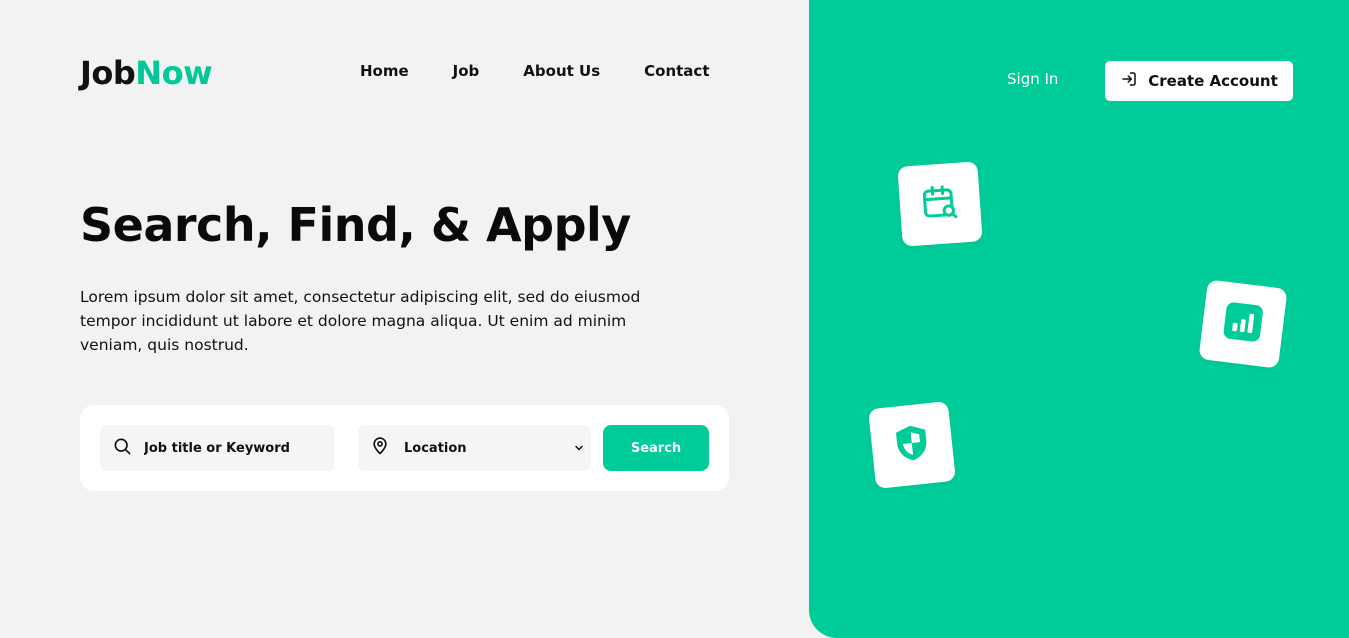  I want to click on nav-about-us: About Us, so click(561, 71).